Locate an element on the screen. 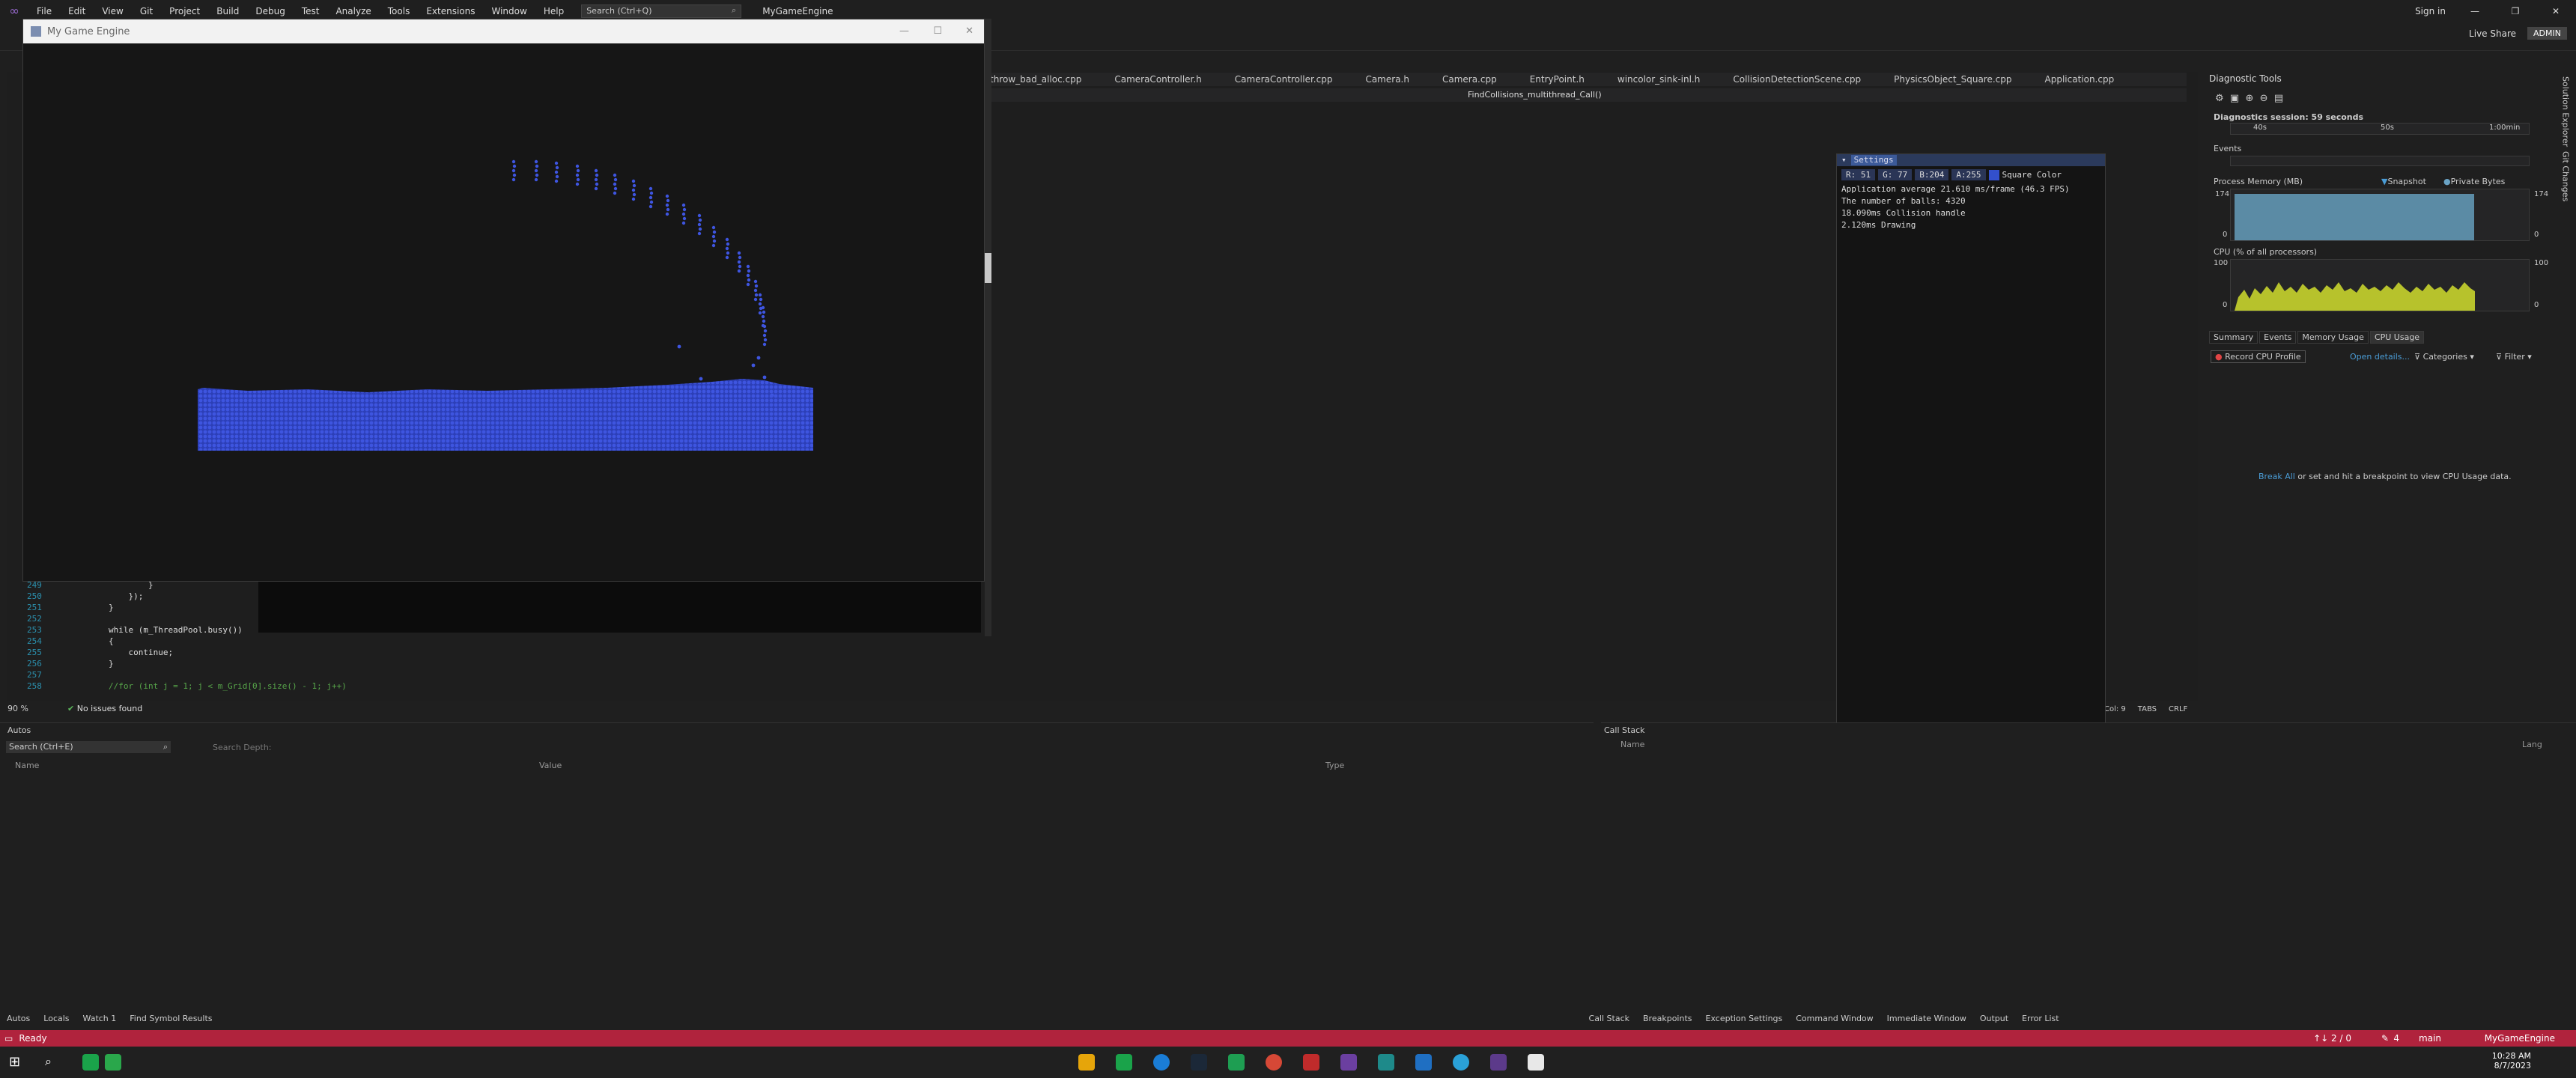 The height and width of the screenshot is (1078, 2576). blue-field: B:204 is located at coordinates (1932, 174).